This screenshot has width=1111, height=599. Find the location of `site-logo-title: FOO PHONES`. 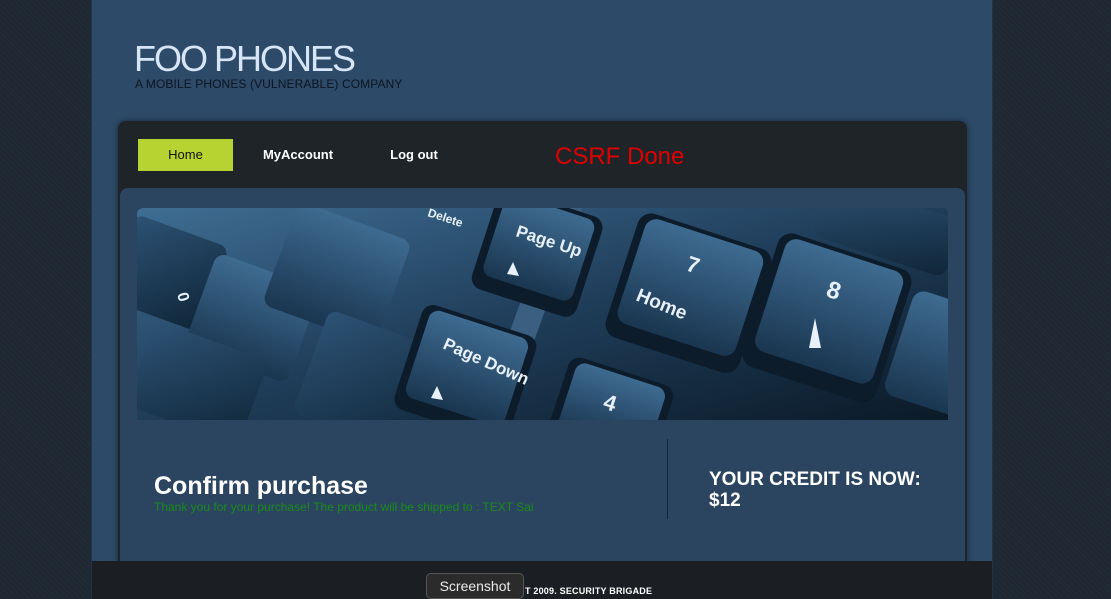

site-logo-title: FOO PHONES is located at coordinates (245, 58).